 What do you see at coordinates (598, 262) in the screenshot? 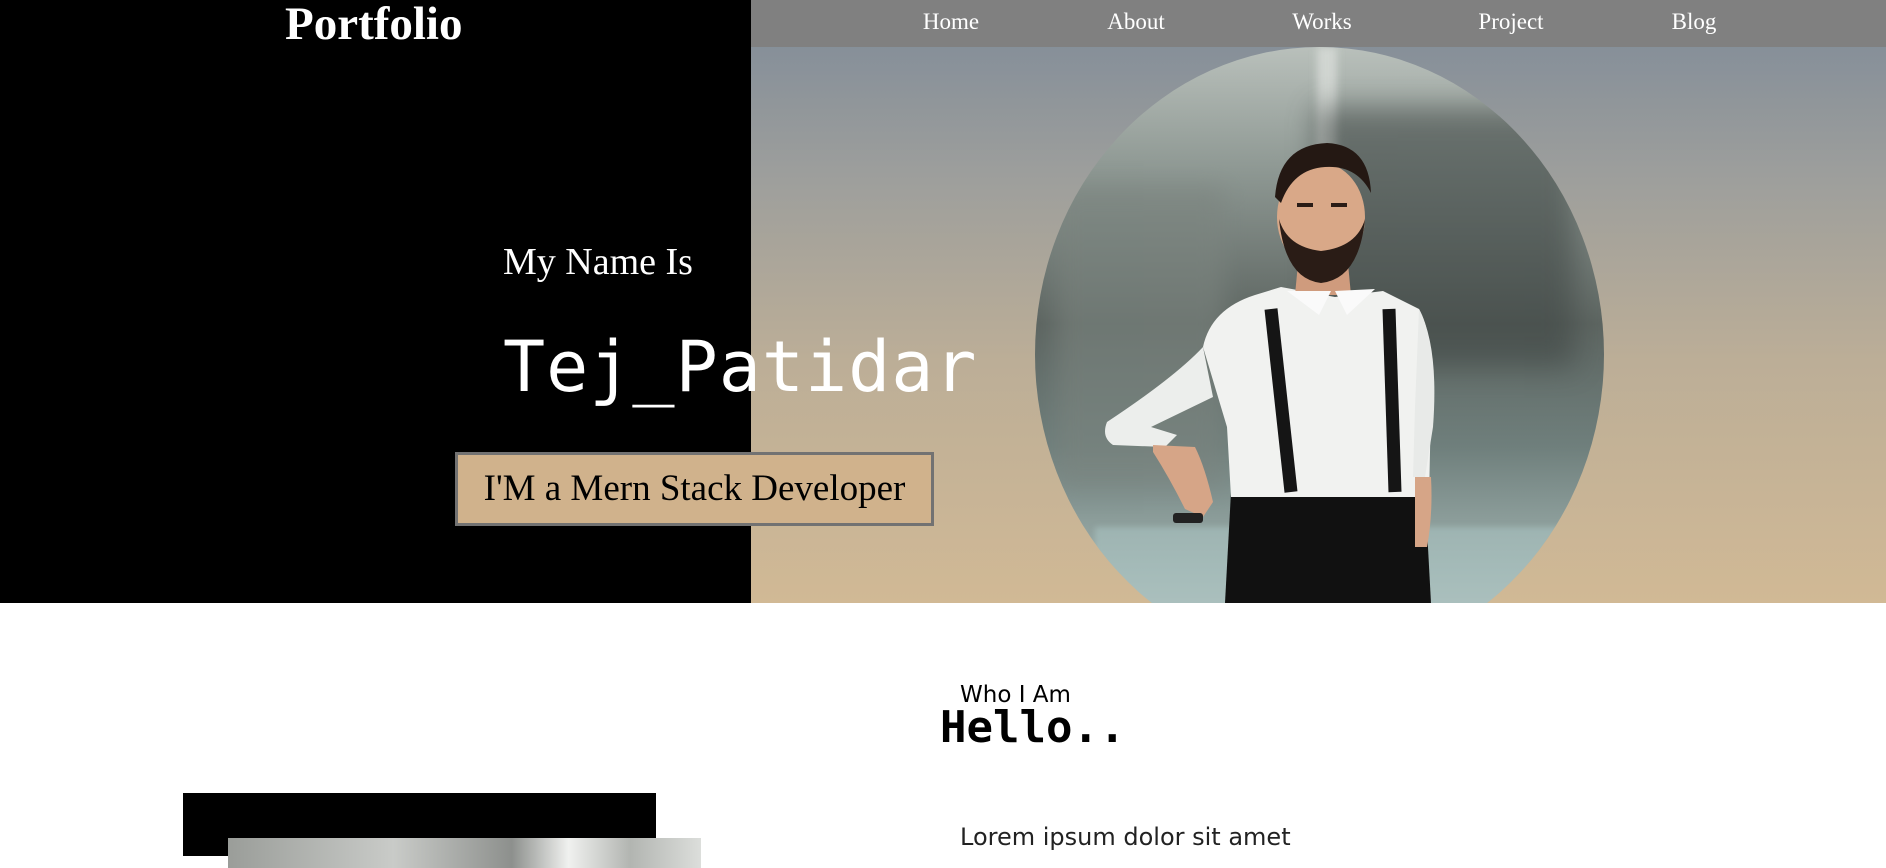
I see `hero-intro: My Name Is` at bounding box center [598, 262].